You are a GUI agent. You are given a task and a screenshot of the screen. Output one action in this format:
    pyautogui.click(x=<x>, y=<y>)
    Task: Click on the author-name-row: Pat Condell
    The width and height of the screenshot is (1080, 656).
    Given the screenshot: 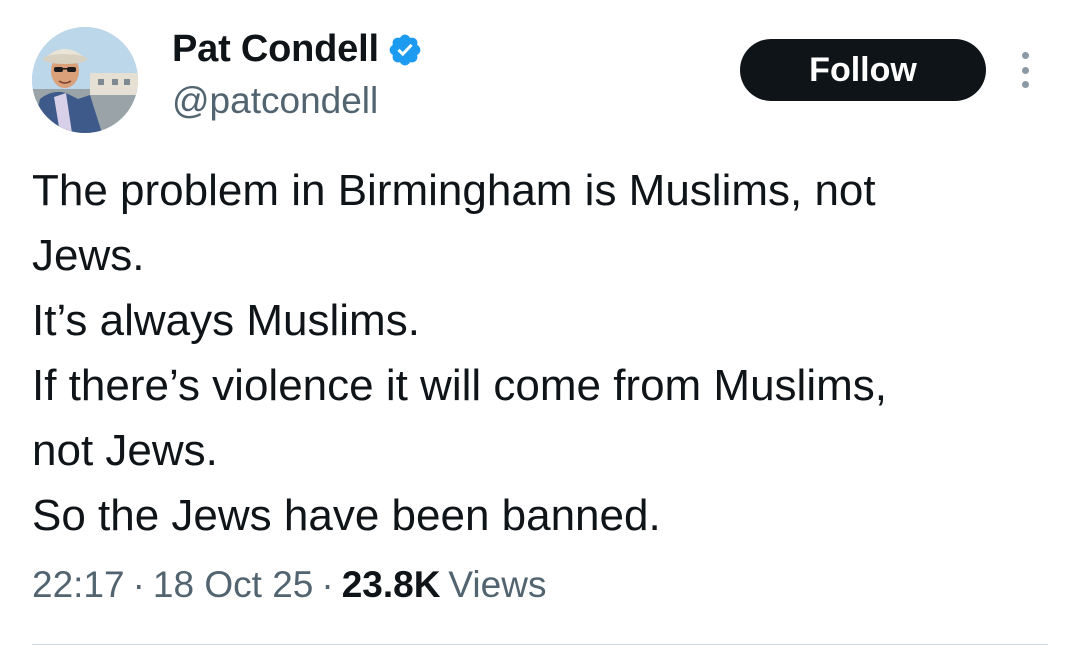 What is the action you would take?
    pyautogui.click(x=297, y=49)
    